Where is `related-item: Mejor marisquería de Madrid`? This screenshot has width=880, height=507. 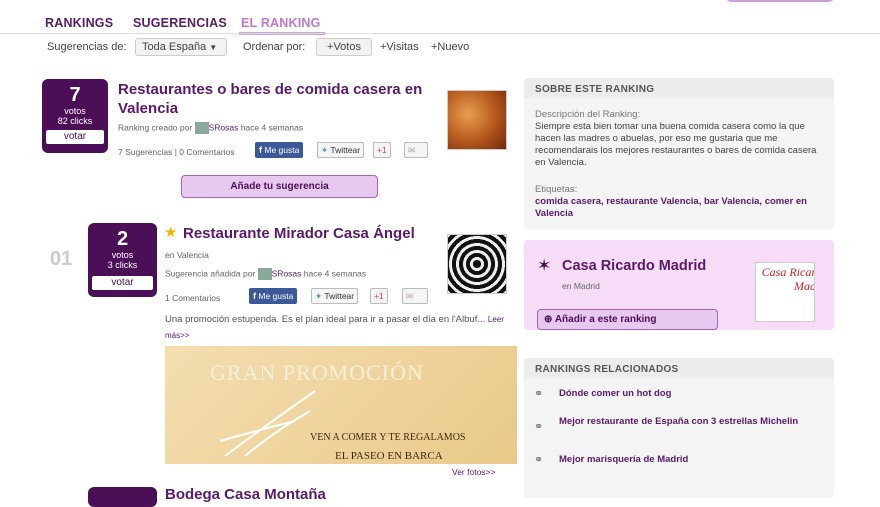
related-item: Mejor marisquería de Madrid is located at coordinates (689, 460).